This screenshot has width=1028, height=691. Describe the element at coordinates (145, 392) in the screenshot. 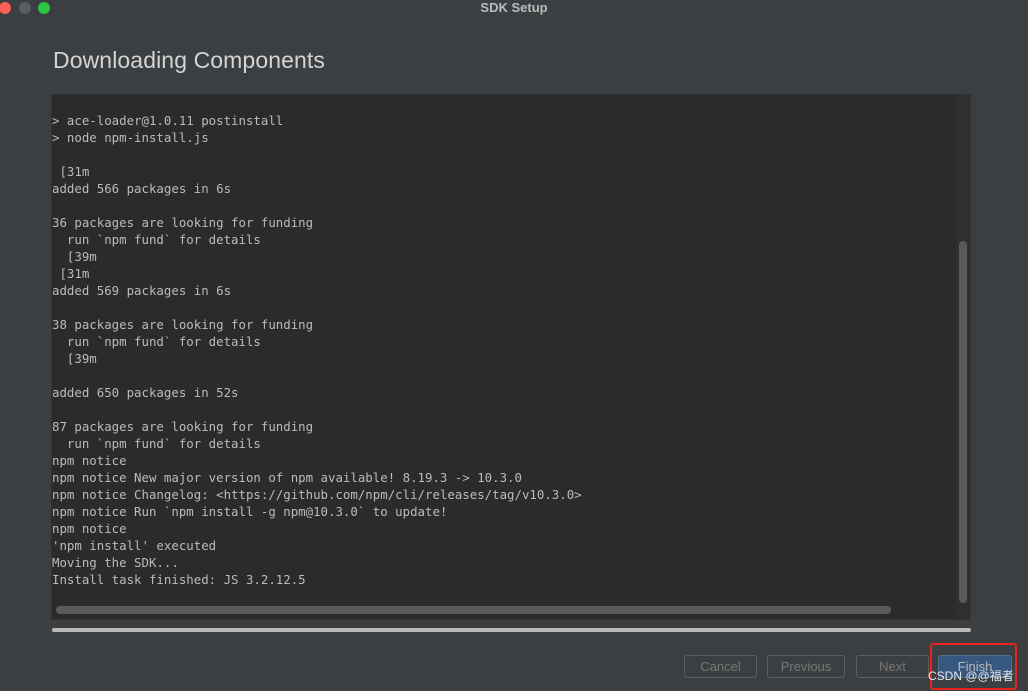

I see `log-line: added 650 packages in 52s` at that location.